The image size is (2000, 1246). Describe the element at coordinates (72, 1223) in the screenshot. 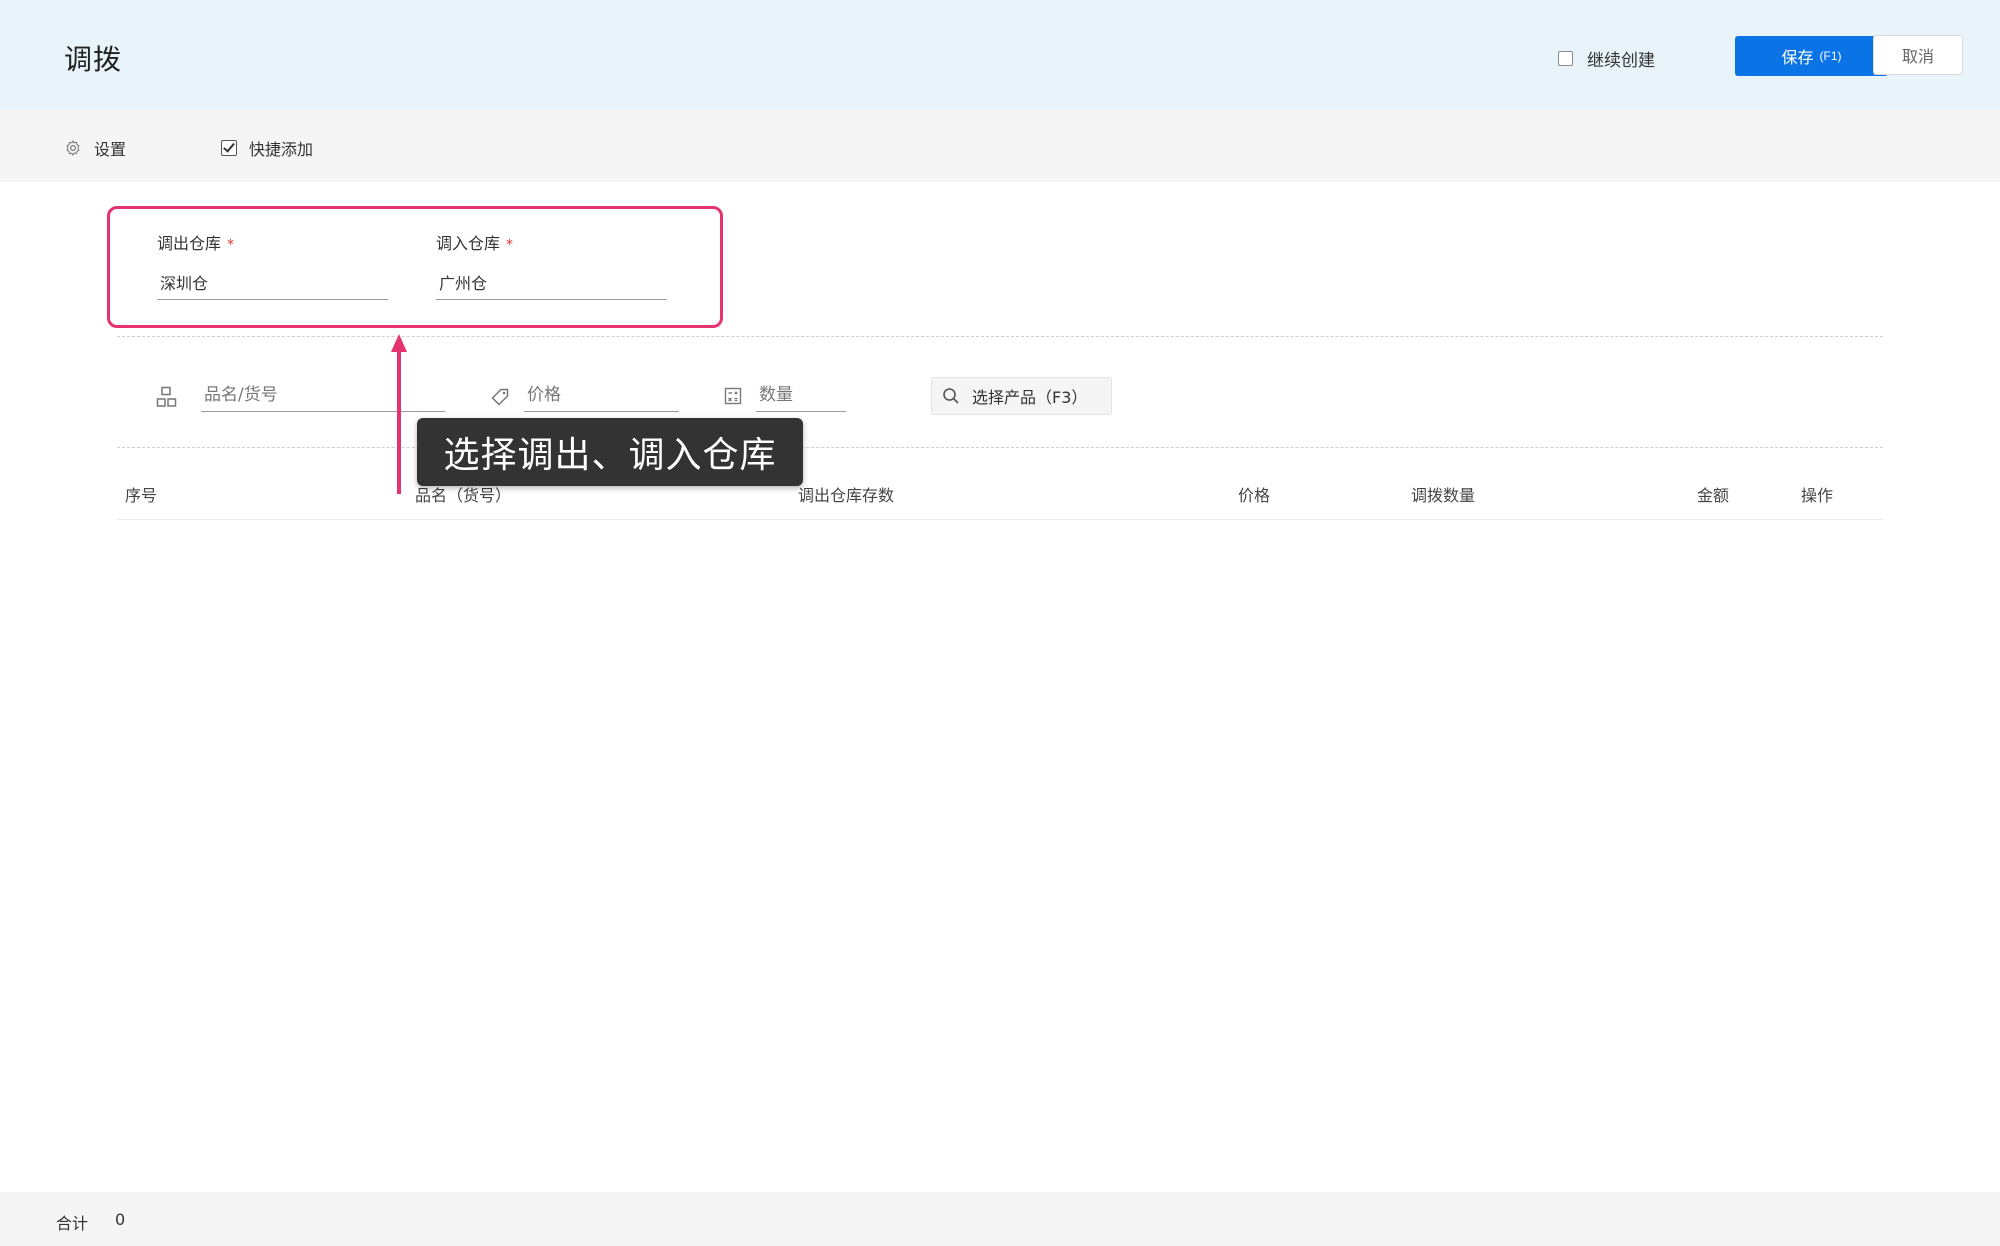

I see `total-label: 合计` at that location.